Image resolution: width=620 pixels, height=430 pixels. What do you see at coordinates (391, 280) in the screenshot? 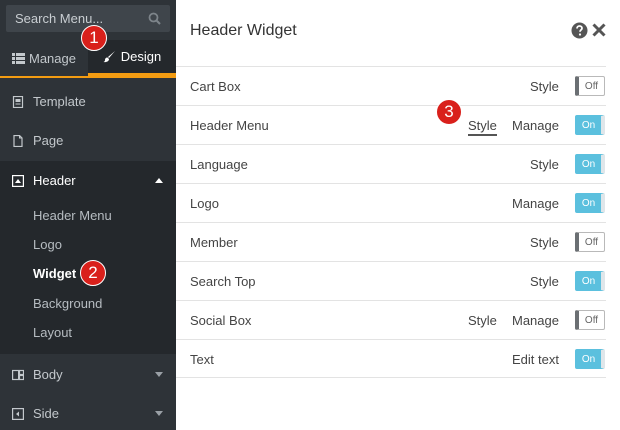
I see `widget-row-search-top: Search Top Style On` at bounding box center [391, 280].